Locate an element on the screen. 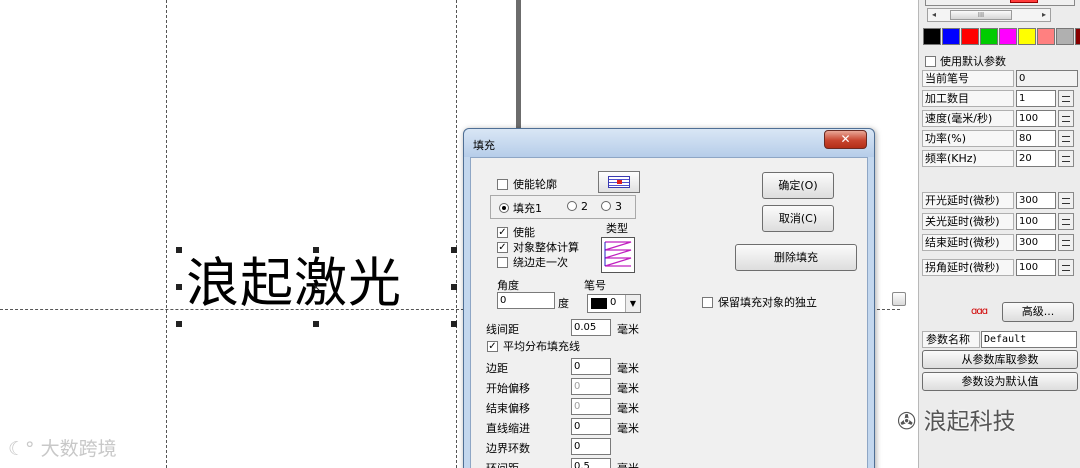 This screenshot has width=1080, height=468. line-spacing-unit: 毫米 is located at coordinates (628, 329).